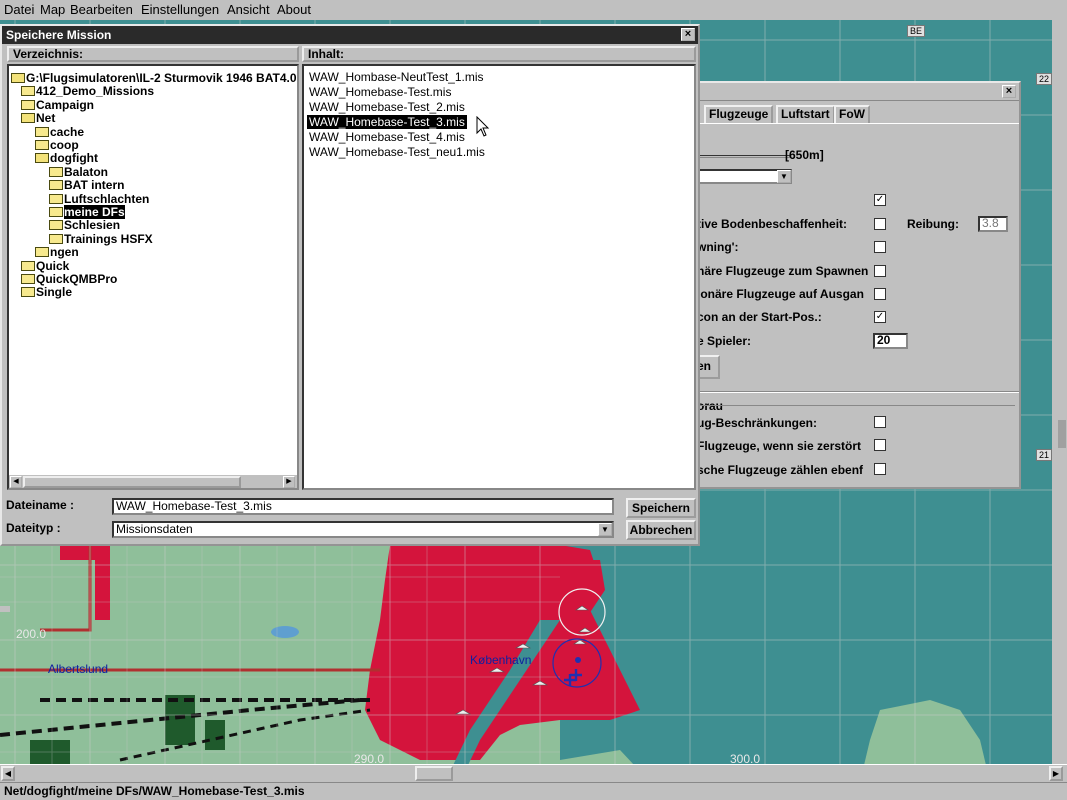 This screenshot has width=1067, height=800. What do you see at coordinates (132, 482) in the screenshot?
I see `tree-scroll-thumb` at bounding box center [132, 482].